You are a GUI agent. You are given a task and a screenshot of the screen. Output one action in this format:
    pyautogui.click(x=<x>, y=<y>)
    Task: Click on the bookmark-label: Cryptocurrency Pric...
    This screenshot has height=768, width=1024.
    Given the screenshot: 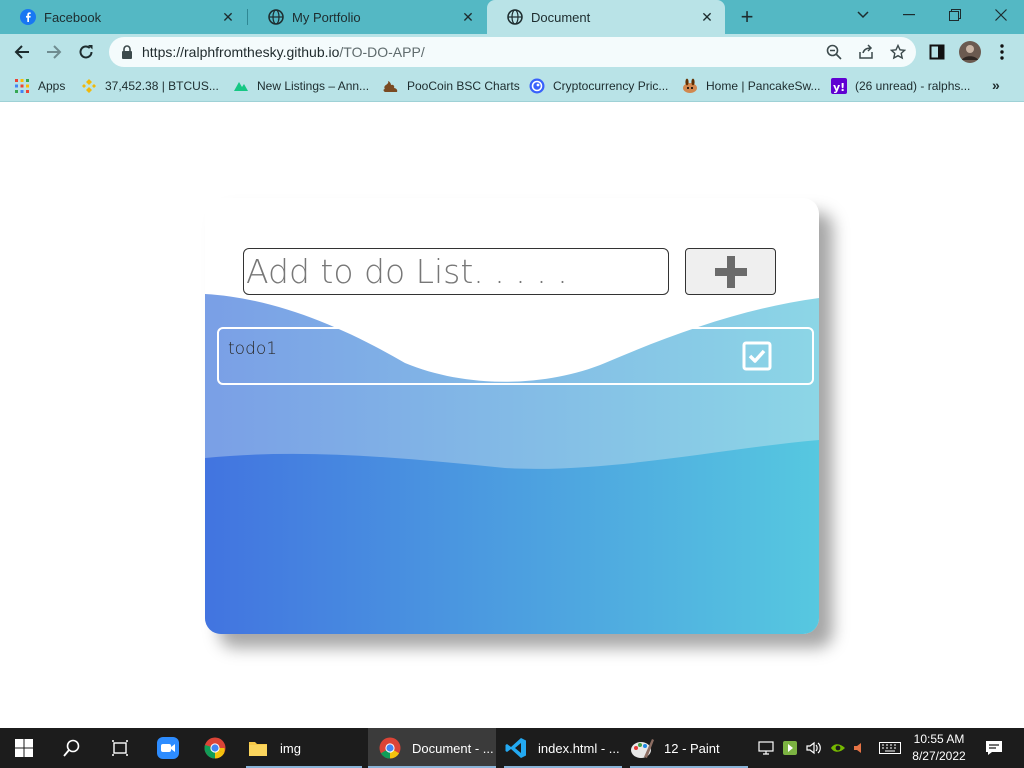 What is the action you would take?
    pyautogui.click(x=611, y=86)
    